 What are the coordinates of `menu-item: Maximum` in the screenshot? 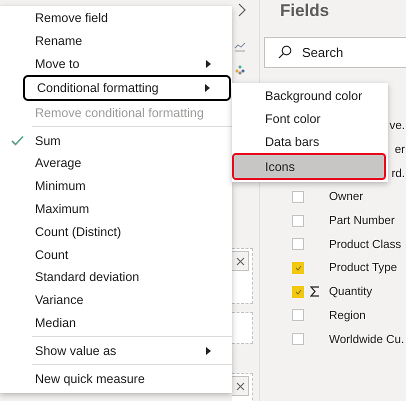 It's located at (116, 209).